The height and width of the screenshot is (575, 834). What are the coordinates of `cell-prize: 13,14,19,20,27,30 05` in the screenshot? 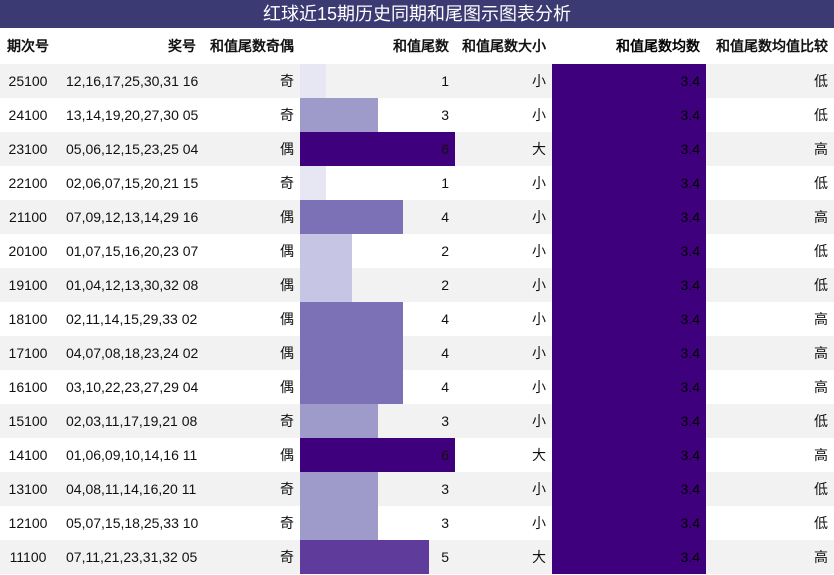 It's located at (132, 115).